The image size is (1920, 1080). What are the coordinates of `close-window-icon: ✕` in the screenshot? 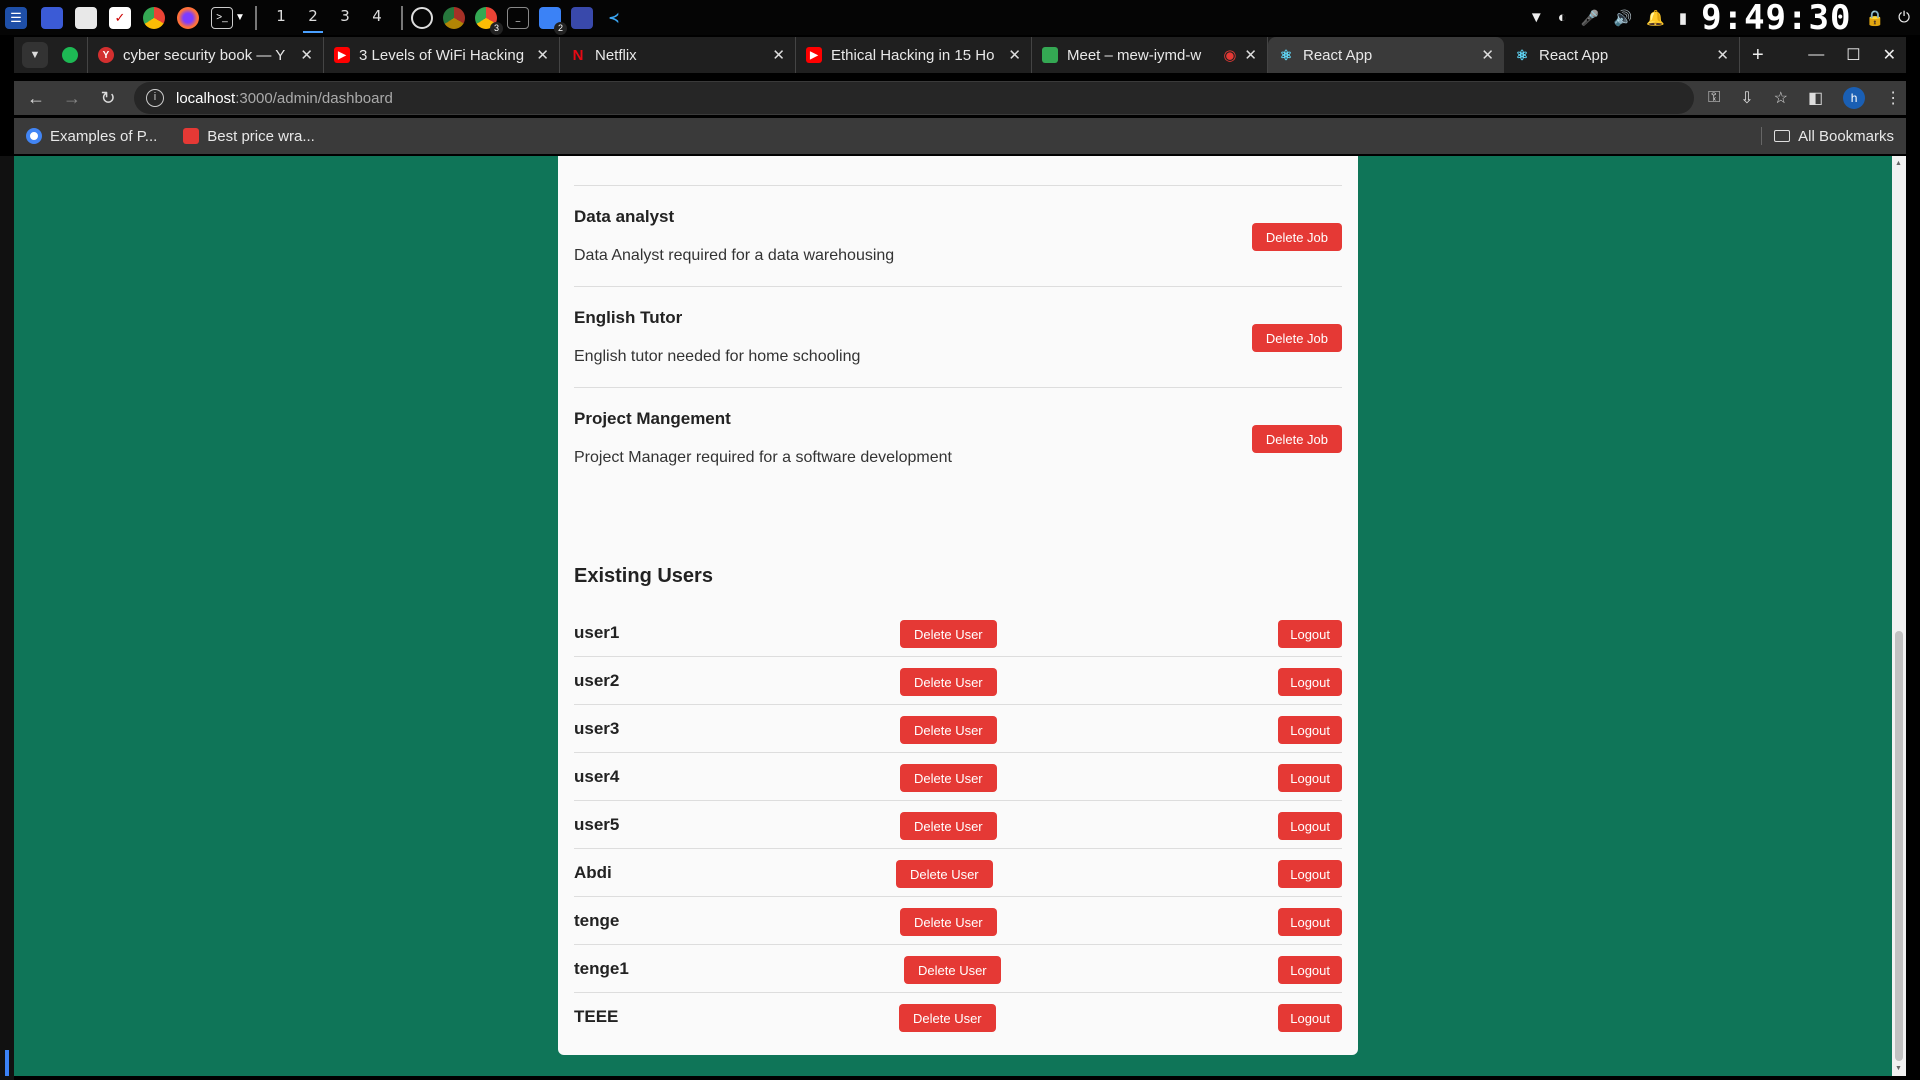 It's located at (1889, 55).